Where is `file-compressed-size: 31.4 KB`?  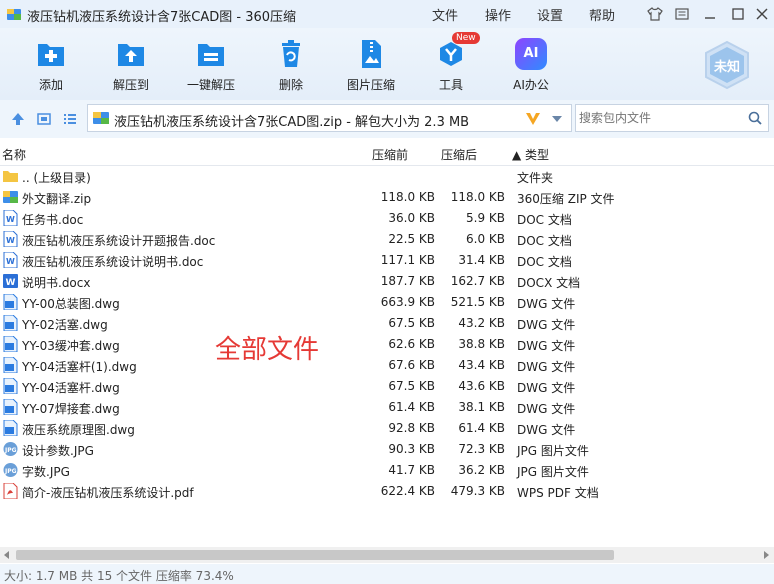
file-compressed-size: 31.4 KB is located at coordinates (481, 260).